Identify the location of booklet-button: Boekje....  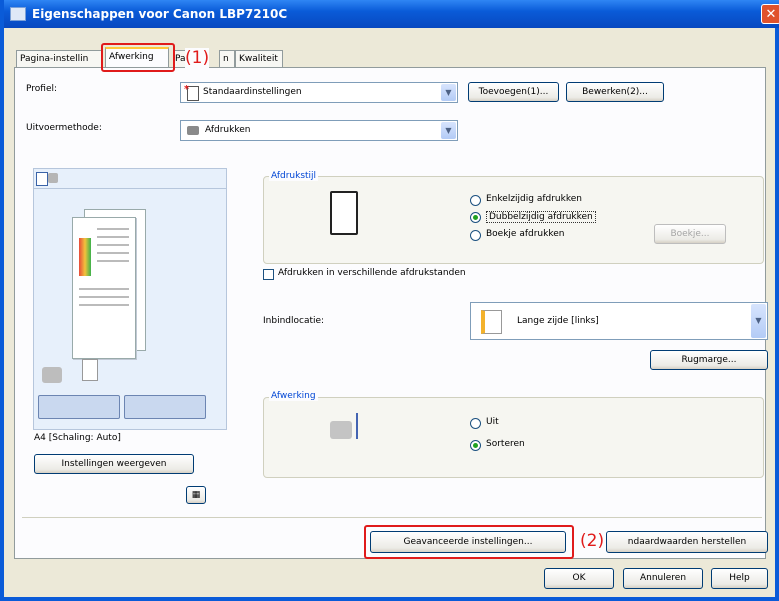
(690, 234).